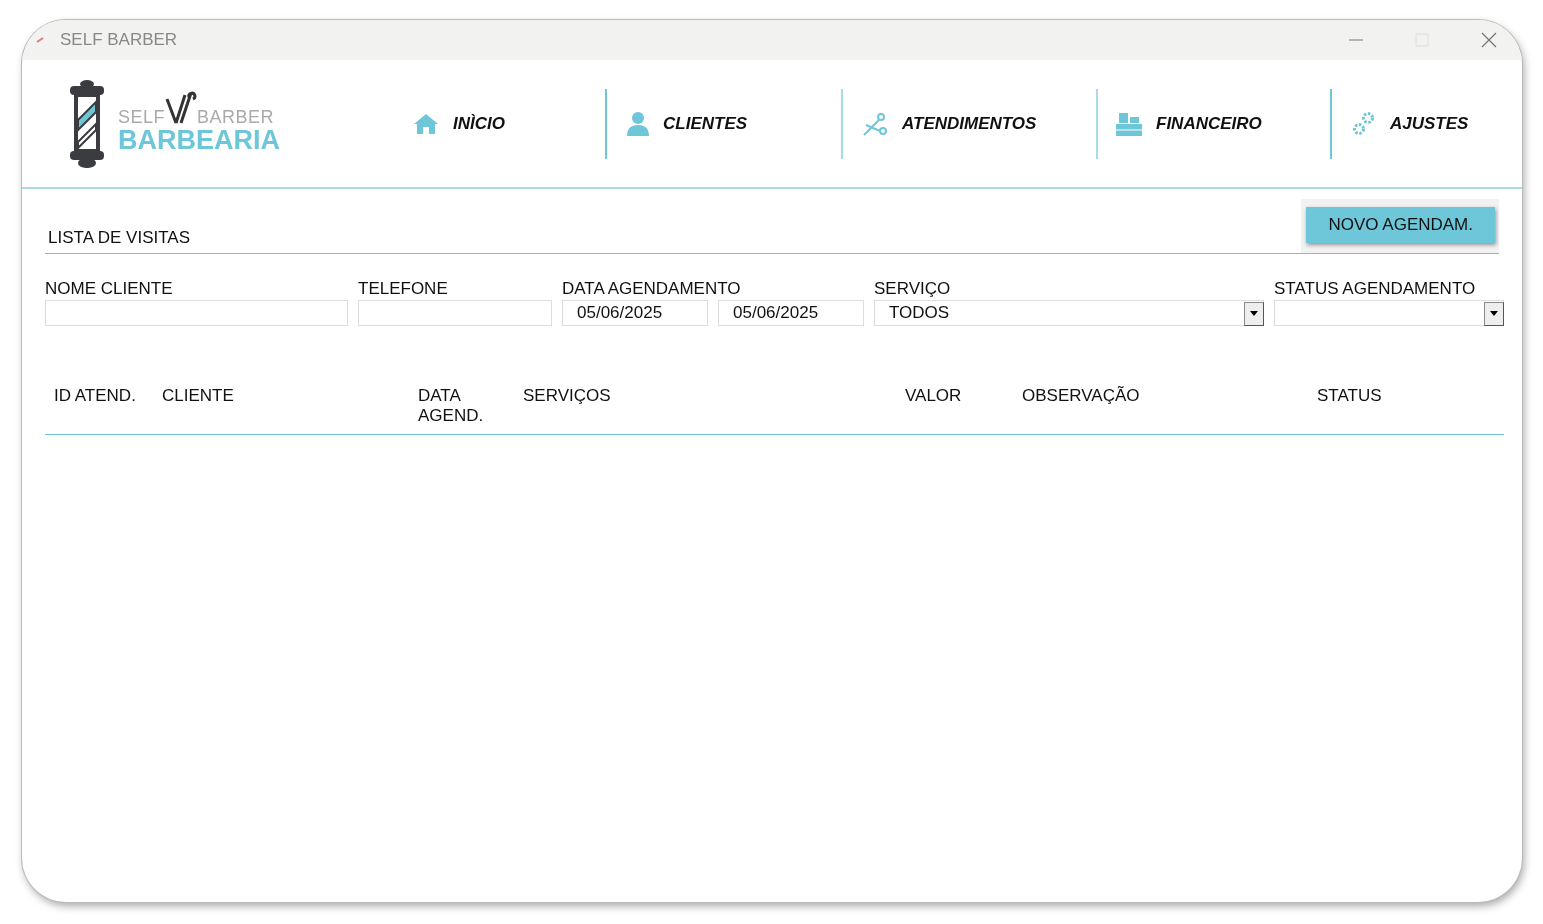  I want to click on logo-text: SELF, so click(142, 116).